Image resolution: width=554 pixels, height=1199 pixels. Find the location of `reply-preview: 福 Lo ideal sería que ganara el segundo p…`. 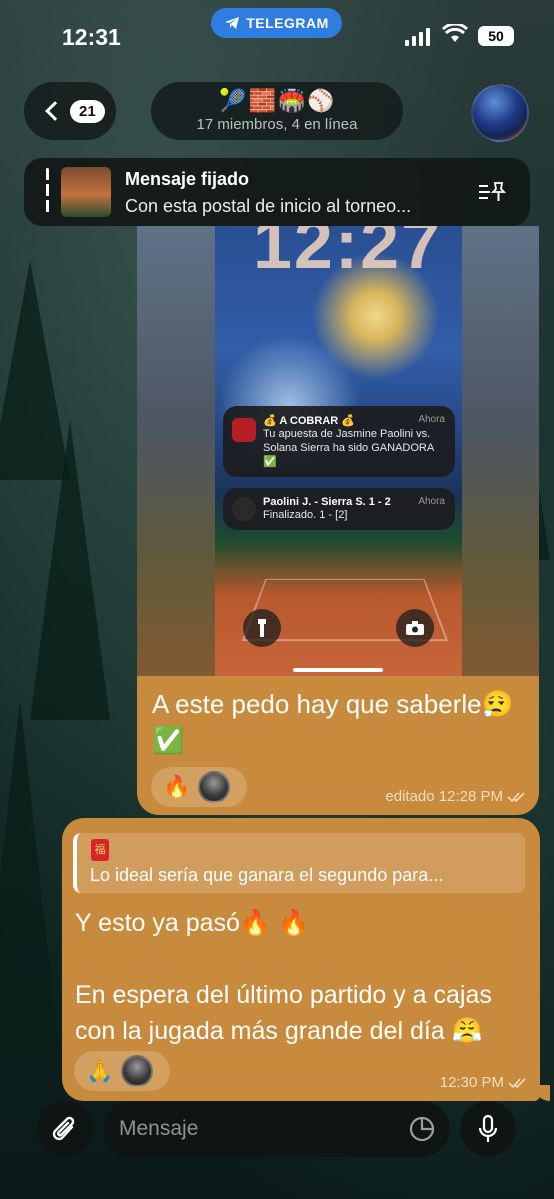

reply-preview: 福 Lo ideal sería que ganara el segundo p… is located at coordinates (299, 863).